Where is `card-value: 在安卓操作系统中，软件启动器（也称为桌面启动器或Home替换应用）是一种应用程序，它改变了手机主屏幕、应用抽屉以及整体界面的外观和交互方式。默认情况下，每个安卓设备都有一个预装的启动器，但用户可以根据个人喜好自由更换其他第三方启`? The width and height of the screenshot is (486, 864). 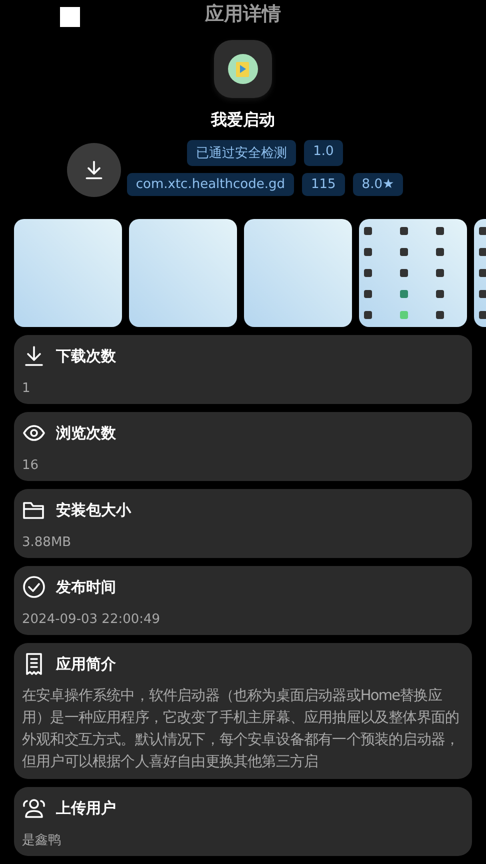 card-value: 在安卓操作系统中，软件启动器（也称为桌面启动器或Home替换应用）是一种应用程序，它改变了手机主屏幕、应用抽屉以及整体界面的外观和交互方式。默认情况下，每个安卓设备都有一个预装的启动器，但用户可以根据个人喜好自由更换其他第三方启 is located at coordinates (241, 729).